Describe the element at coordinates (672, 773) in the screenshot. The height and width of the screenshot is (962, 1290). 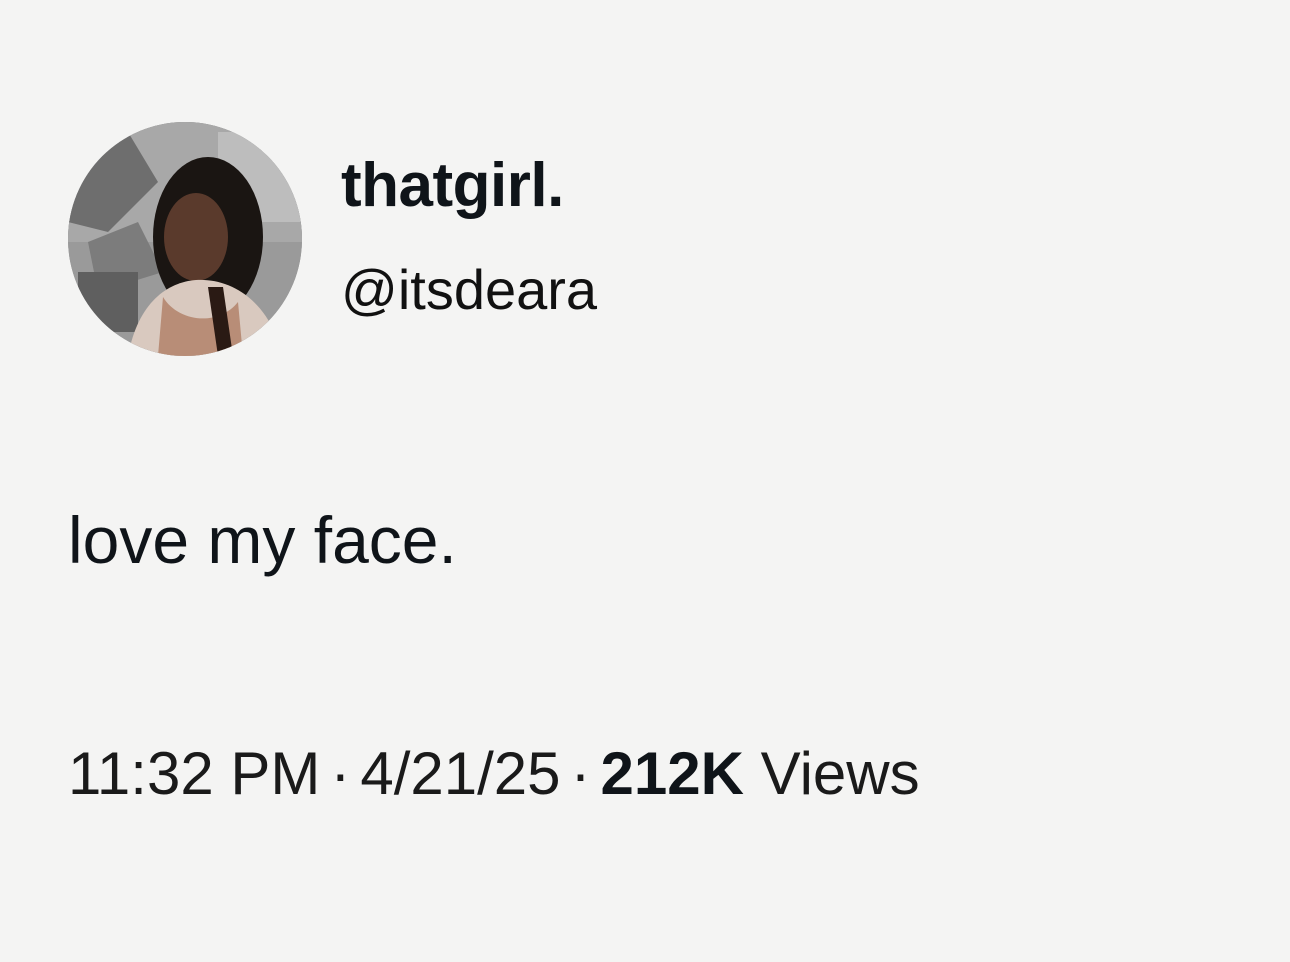
I see `views-count: 212K` at that location.